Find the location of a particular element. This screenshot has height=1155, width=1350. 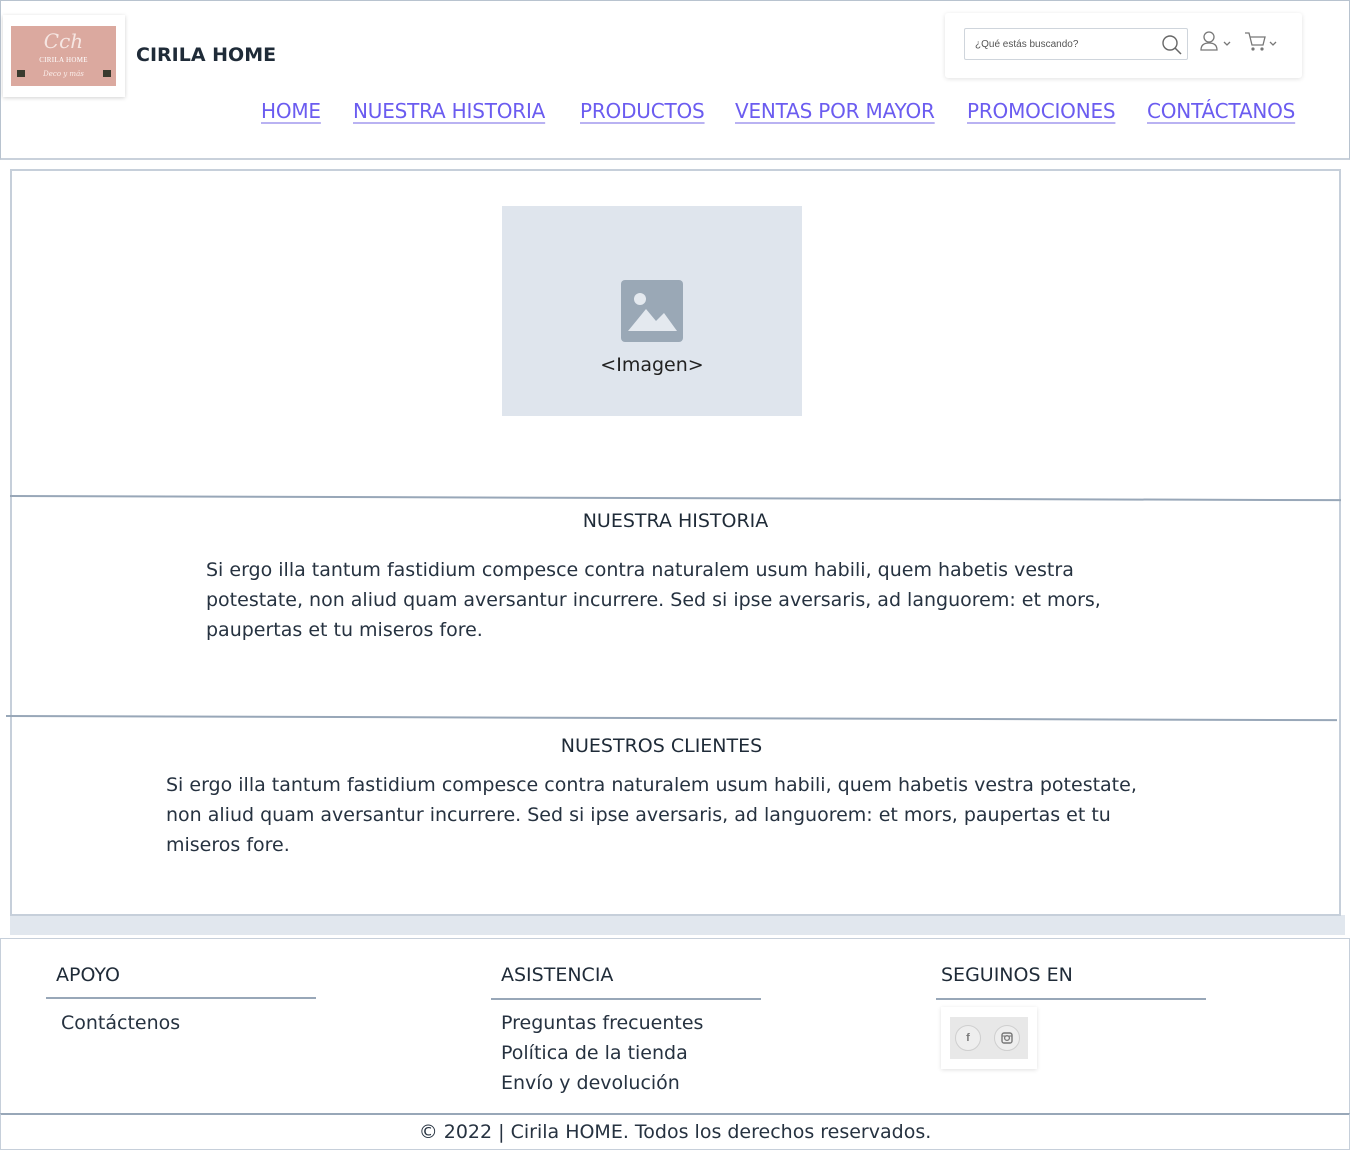

footer-link-store-policy: Política de la tienda is located at coordinates (594, 1053).